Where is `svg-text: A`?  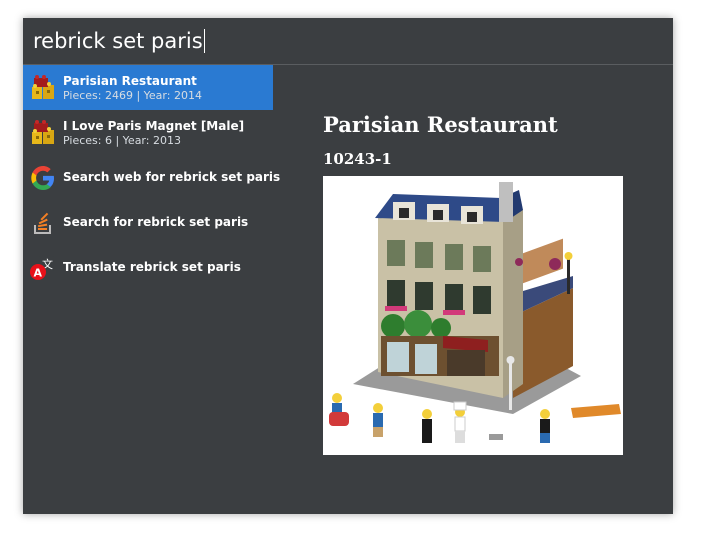
svg-text: A is located at coordinates (38, 273).